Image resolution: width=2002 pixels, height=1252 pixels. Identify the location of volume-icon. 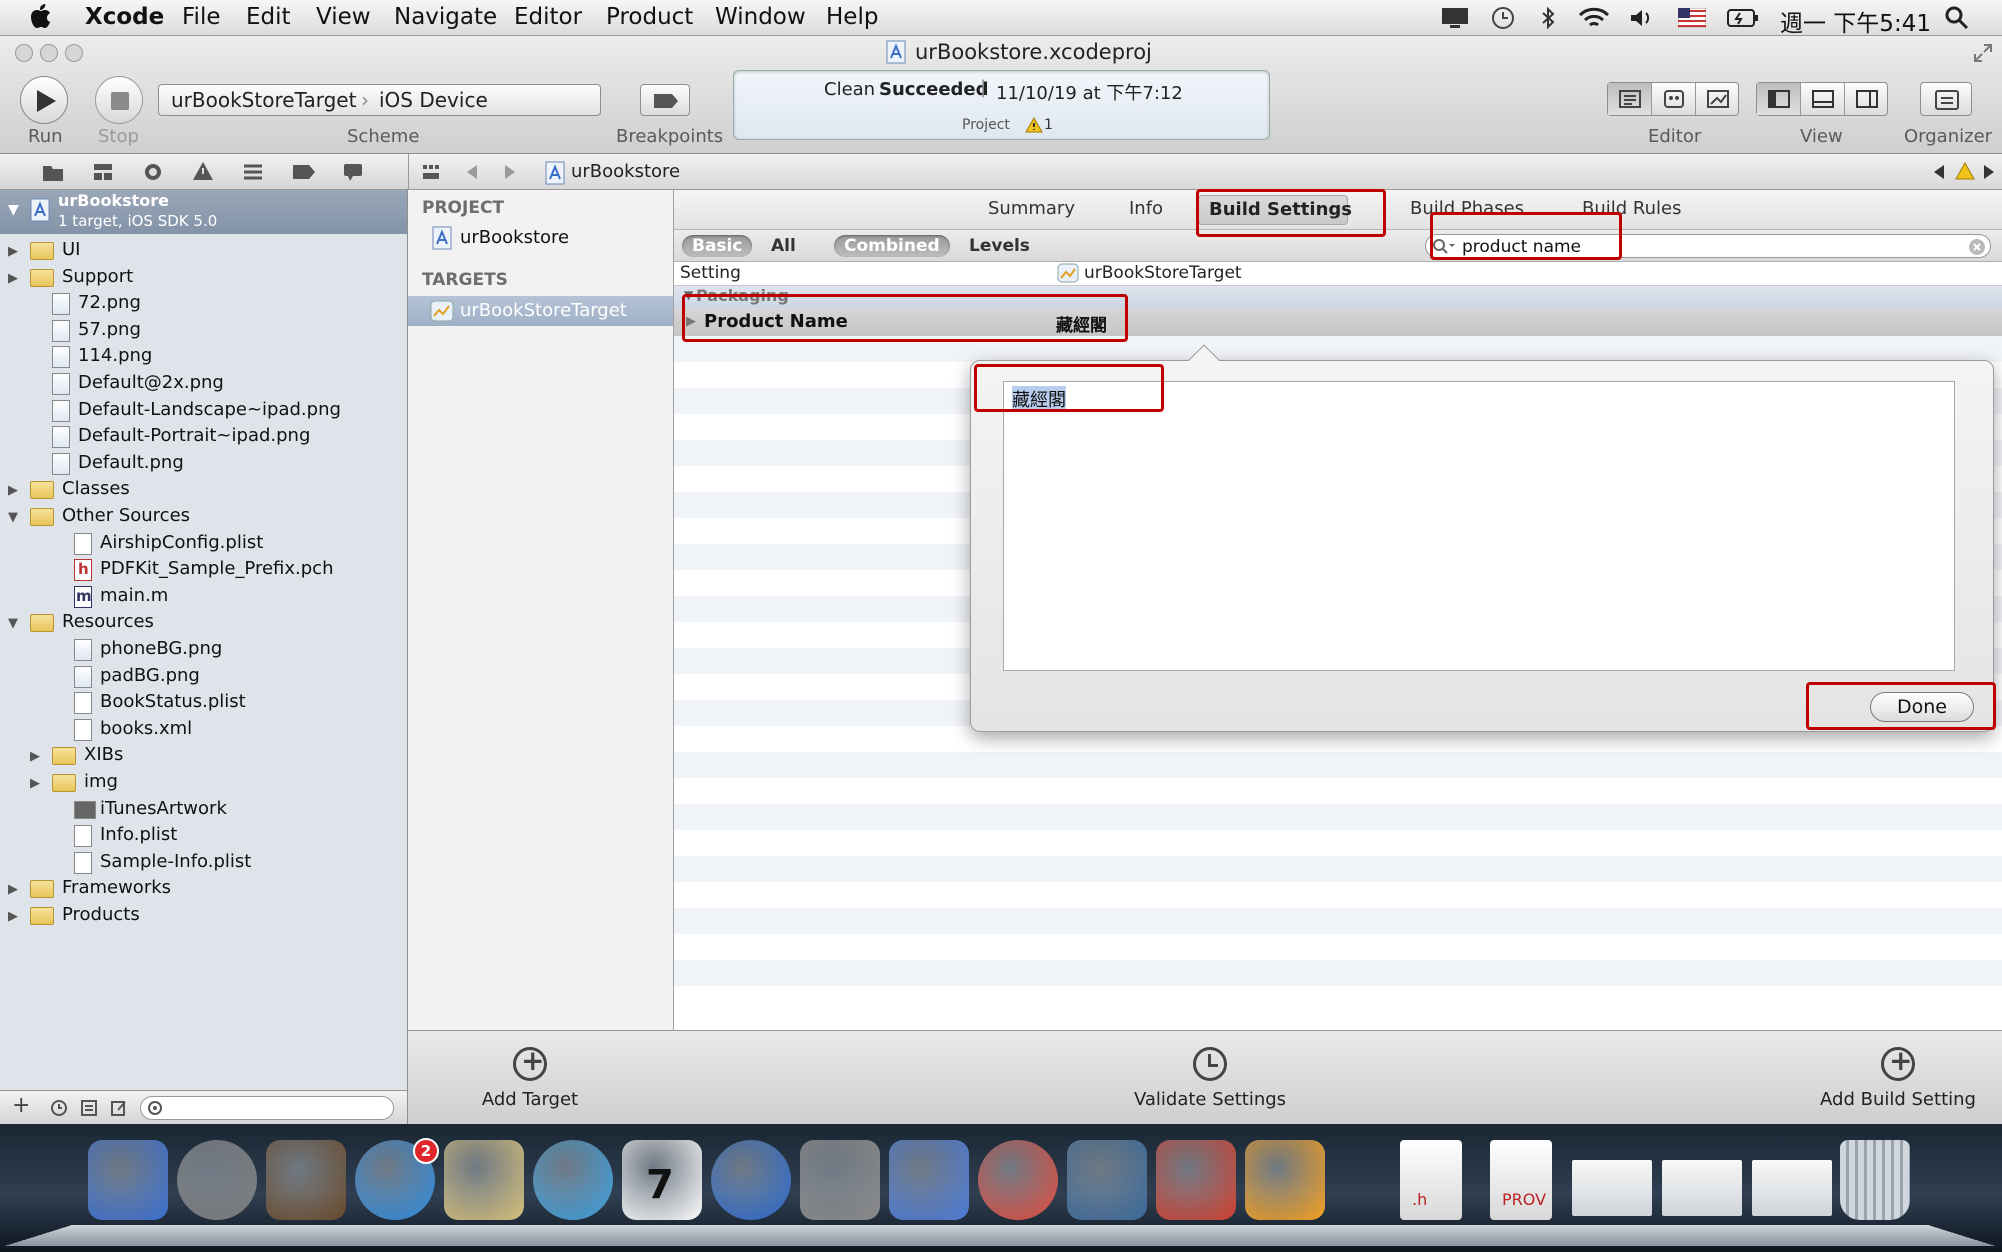
(1642, 18).